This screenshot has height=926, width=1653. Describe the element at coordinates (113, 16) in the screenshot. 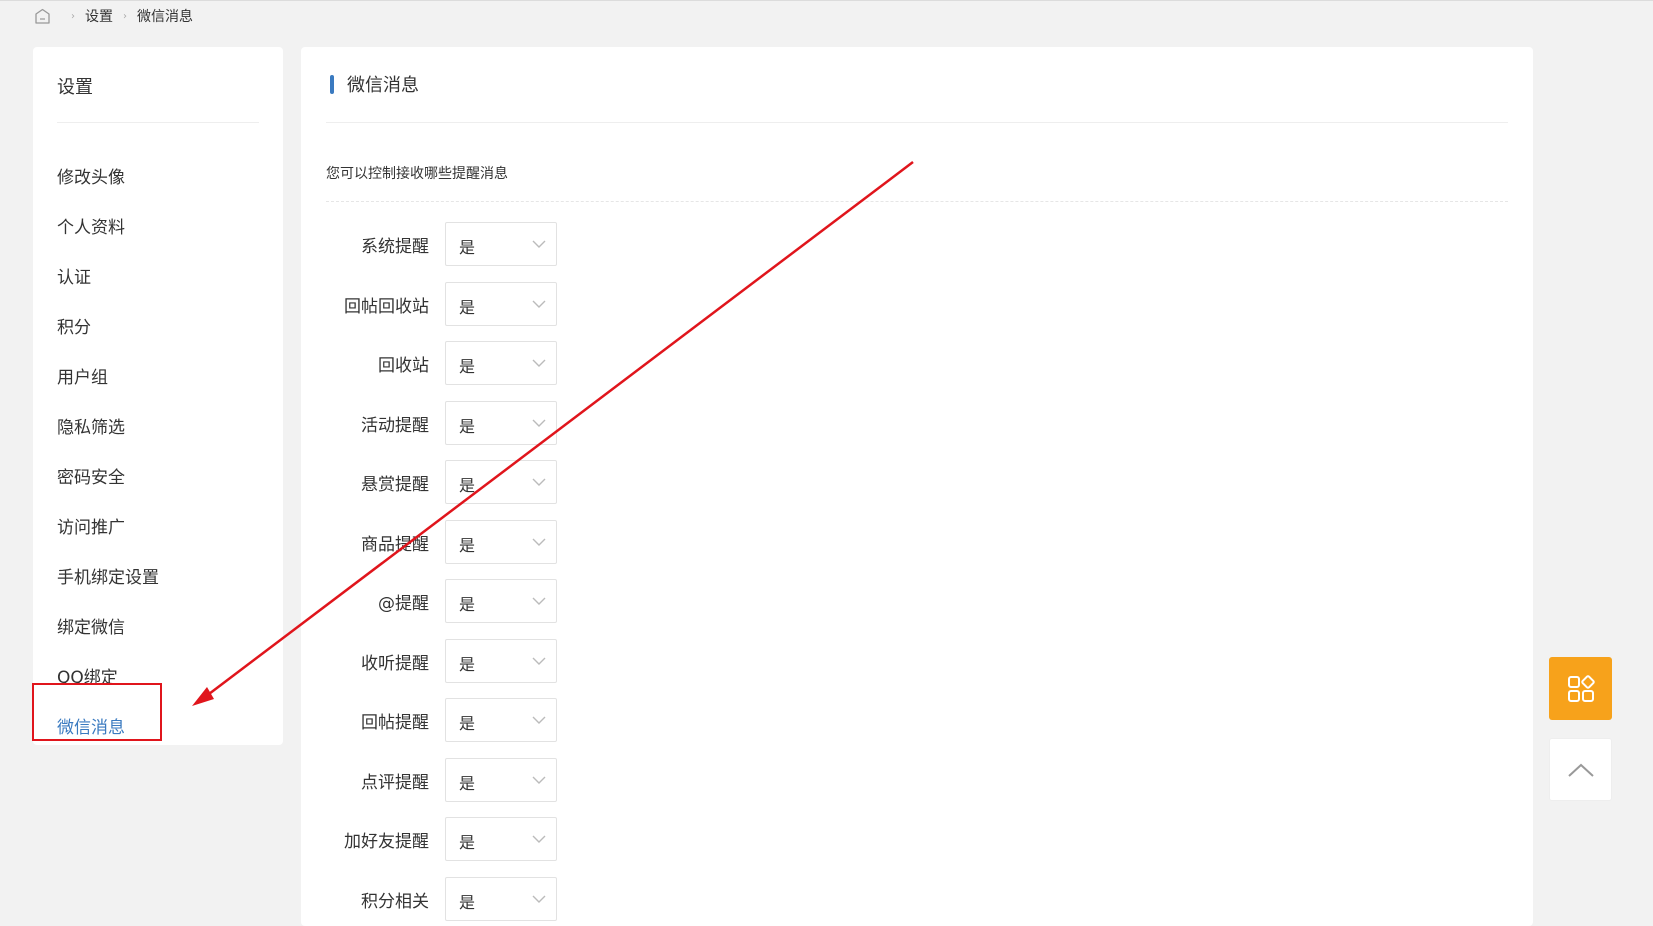

I see `breadcrumb: › 设置 › 微信消息` at that location.